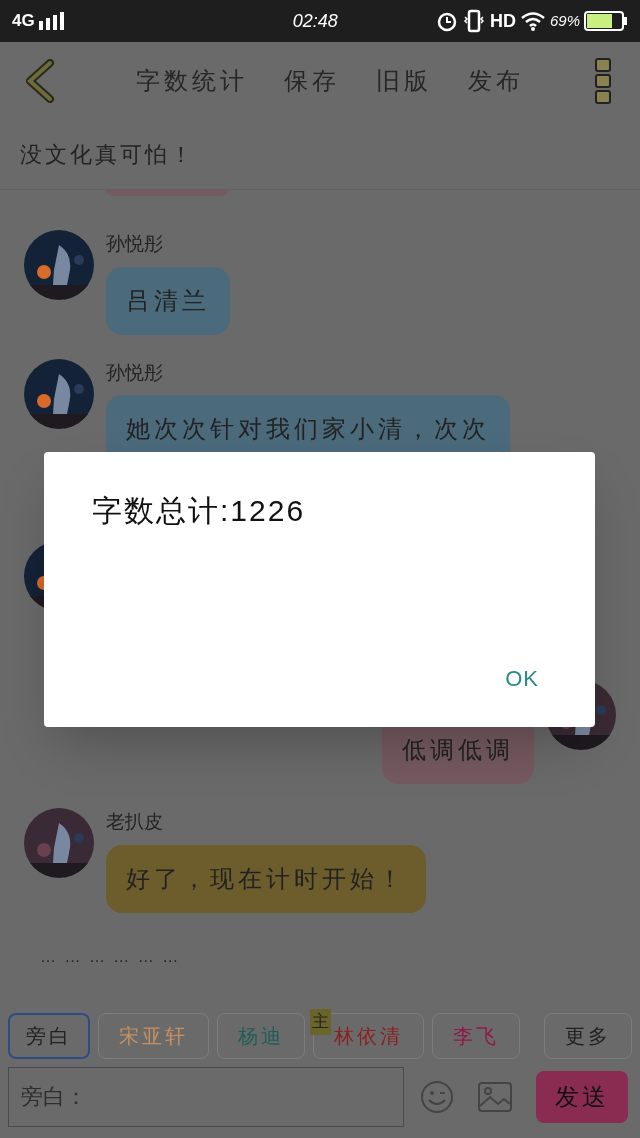  I want to click on back-icon, so click(40, 81).